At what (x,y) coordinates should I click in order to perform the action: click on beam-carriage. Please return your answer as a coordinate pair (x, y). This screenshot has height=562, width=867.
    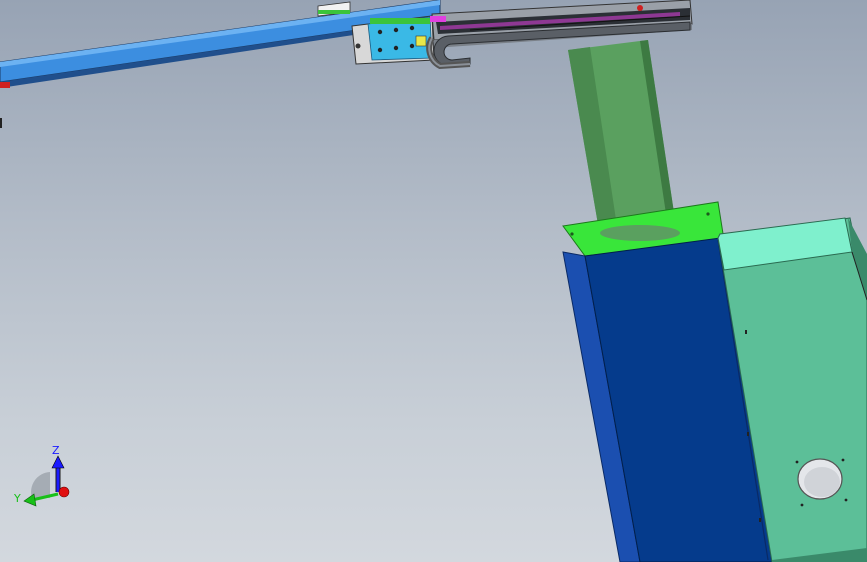
    Looking at the image, I should click on (334, 9).